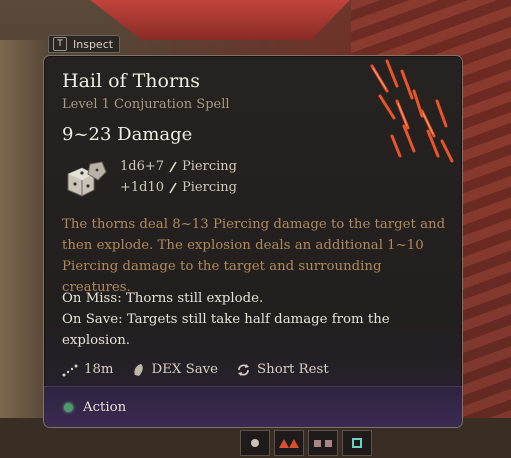  What do you see at coordinates (68, 407) in the screenshot?
I see `action-icon` at bounding box center [68, 407].